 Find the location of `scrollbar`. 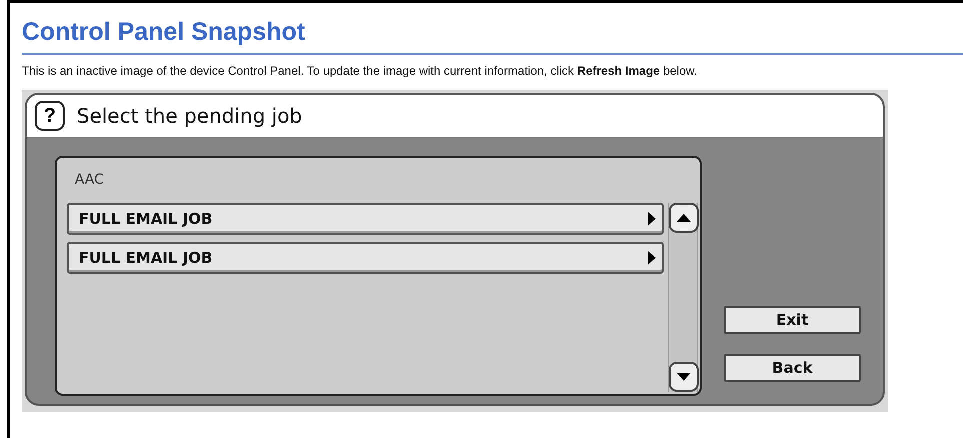

scrollbar is located at coordinates (683, 297).